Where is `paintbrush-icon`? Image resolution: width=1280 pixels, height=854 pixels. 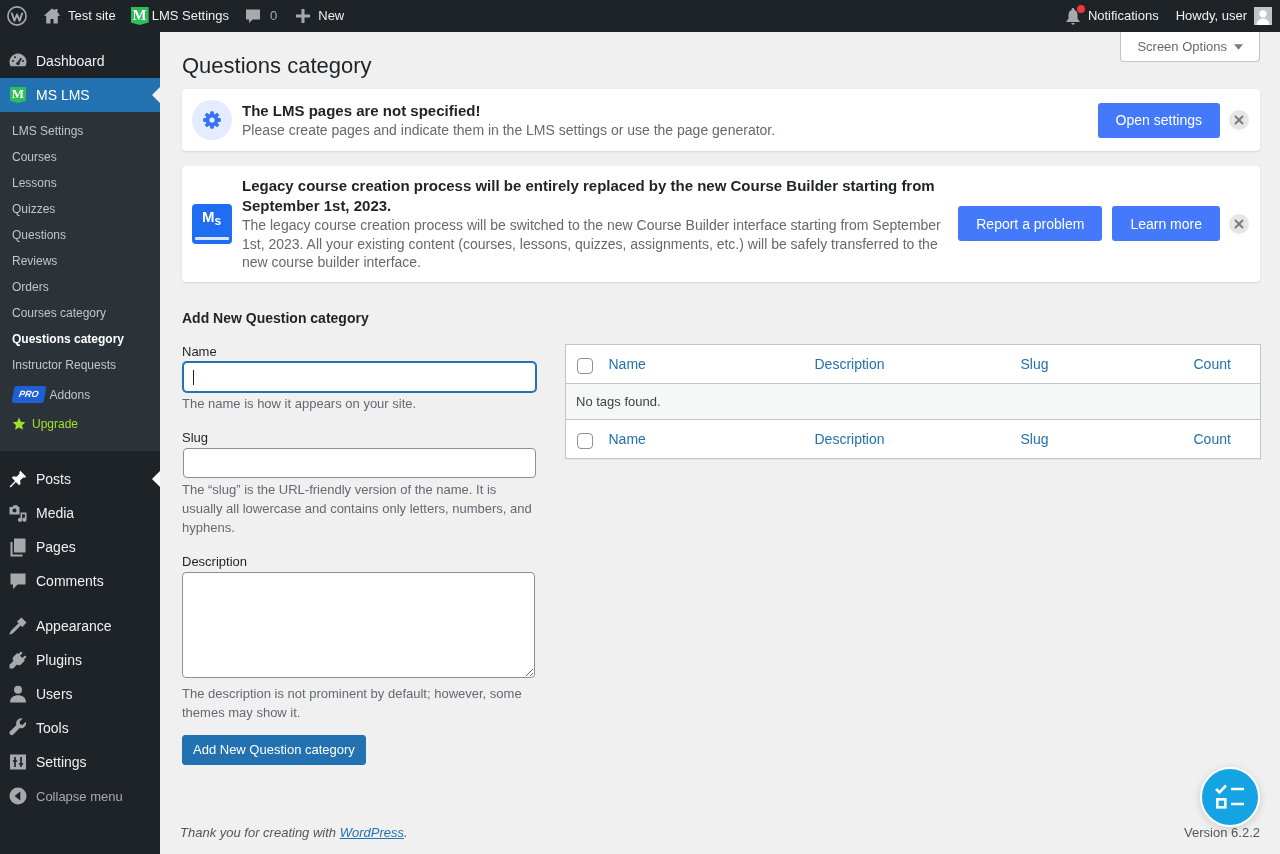
paintbrush-icon is located at coordinates (18, 626).